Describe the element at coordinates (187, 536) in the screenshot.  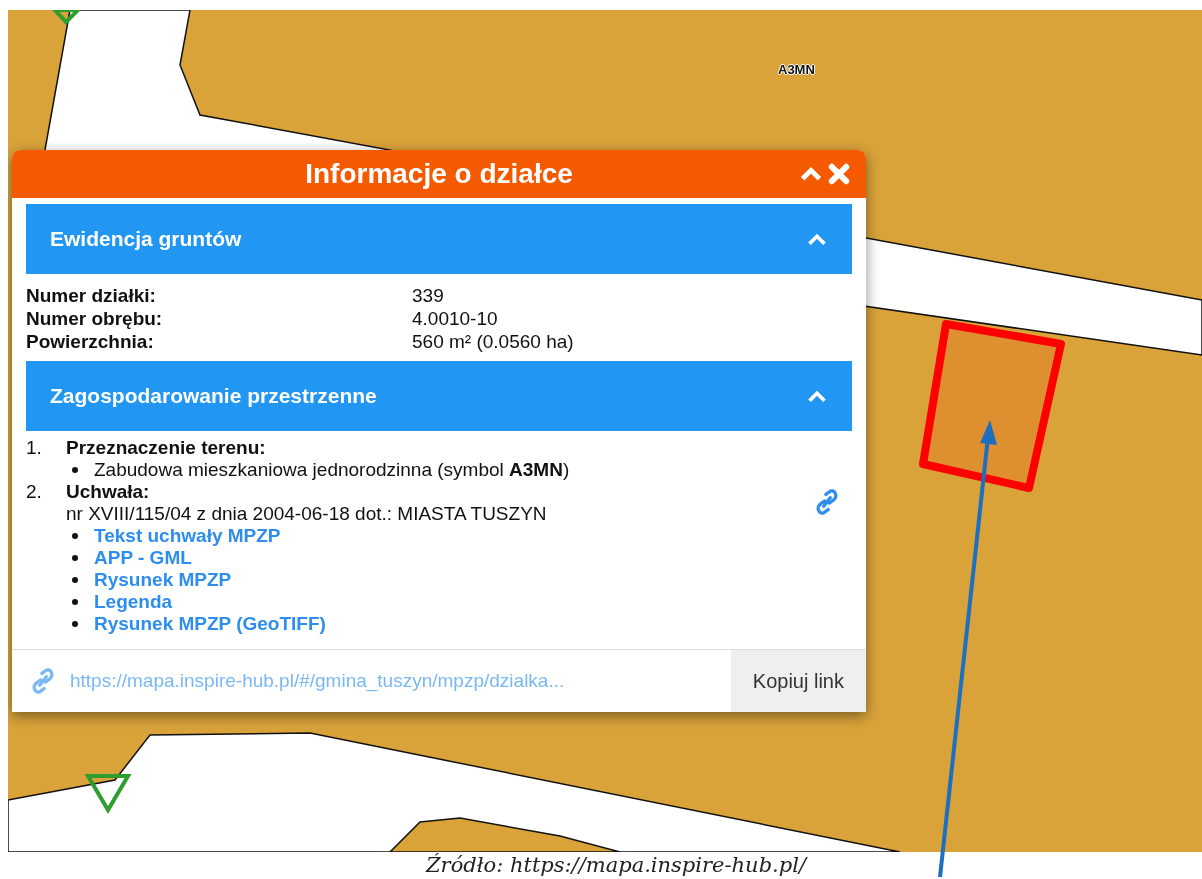
I see `document-link: Tekst uchwały MPZP` at that location.